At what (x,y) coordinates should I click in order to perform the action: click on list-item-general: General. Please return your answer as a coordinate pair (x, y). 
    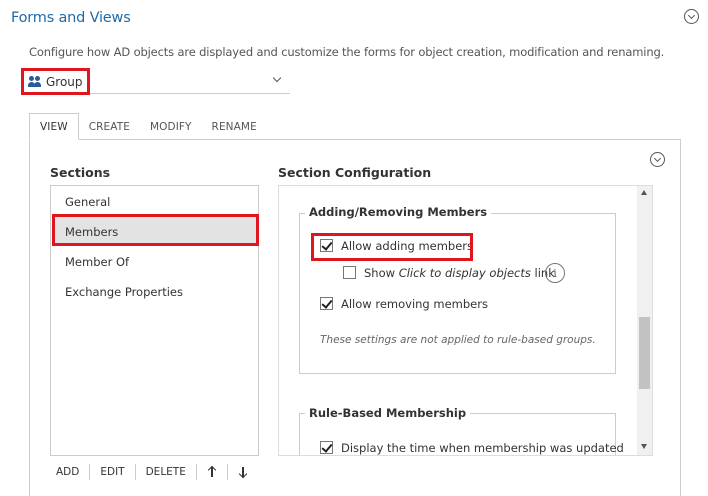
    Looking at the image, I should click on (87, 202).